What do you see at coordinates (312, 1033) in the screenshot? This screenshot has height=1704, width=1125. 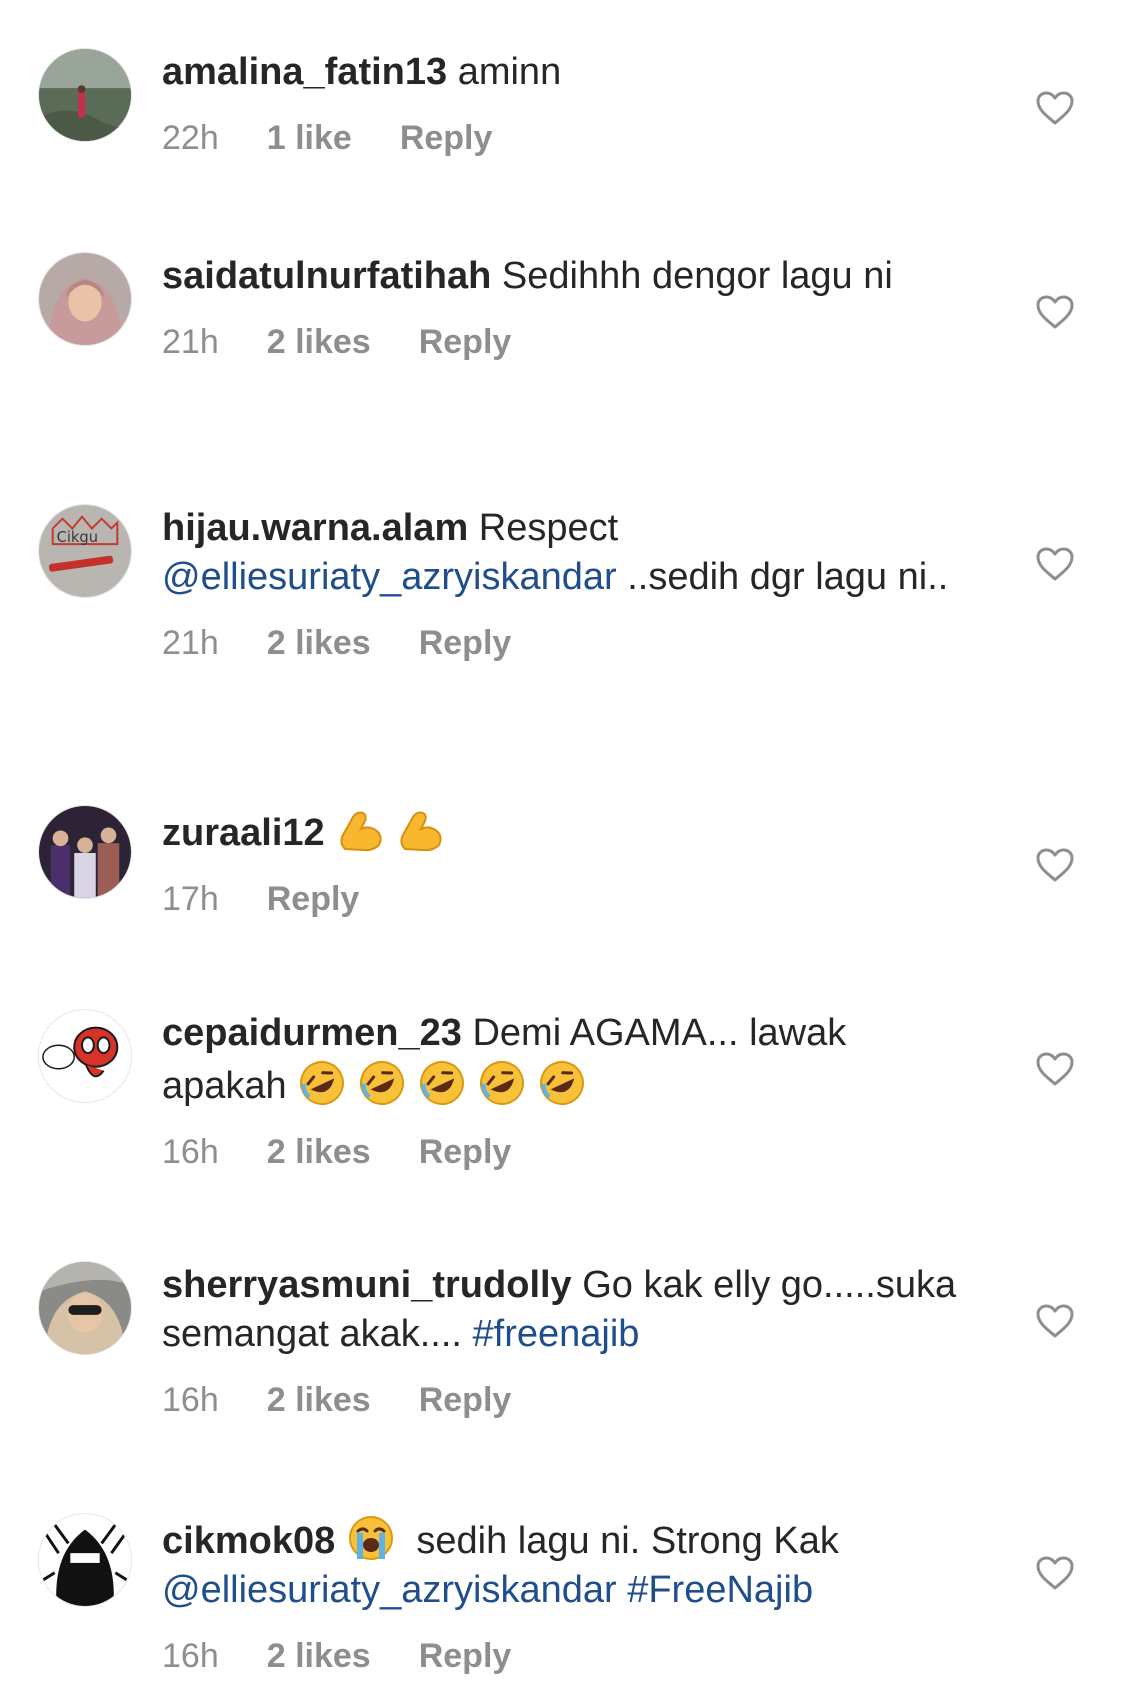 I see `comment-username: cepaidurmen_23` at bounding box center [312, 1033].